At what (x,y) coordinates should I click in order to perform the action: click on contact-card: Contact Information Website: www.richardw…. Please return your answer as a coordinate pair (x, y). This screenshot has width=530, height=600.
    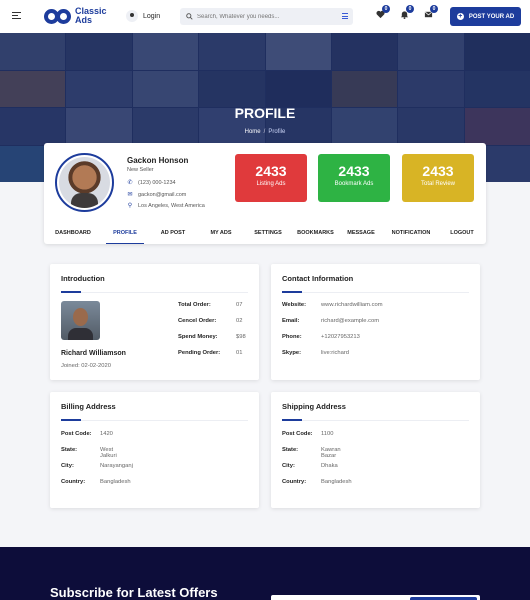
    Looking at the image, I should click on (375, 322).